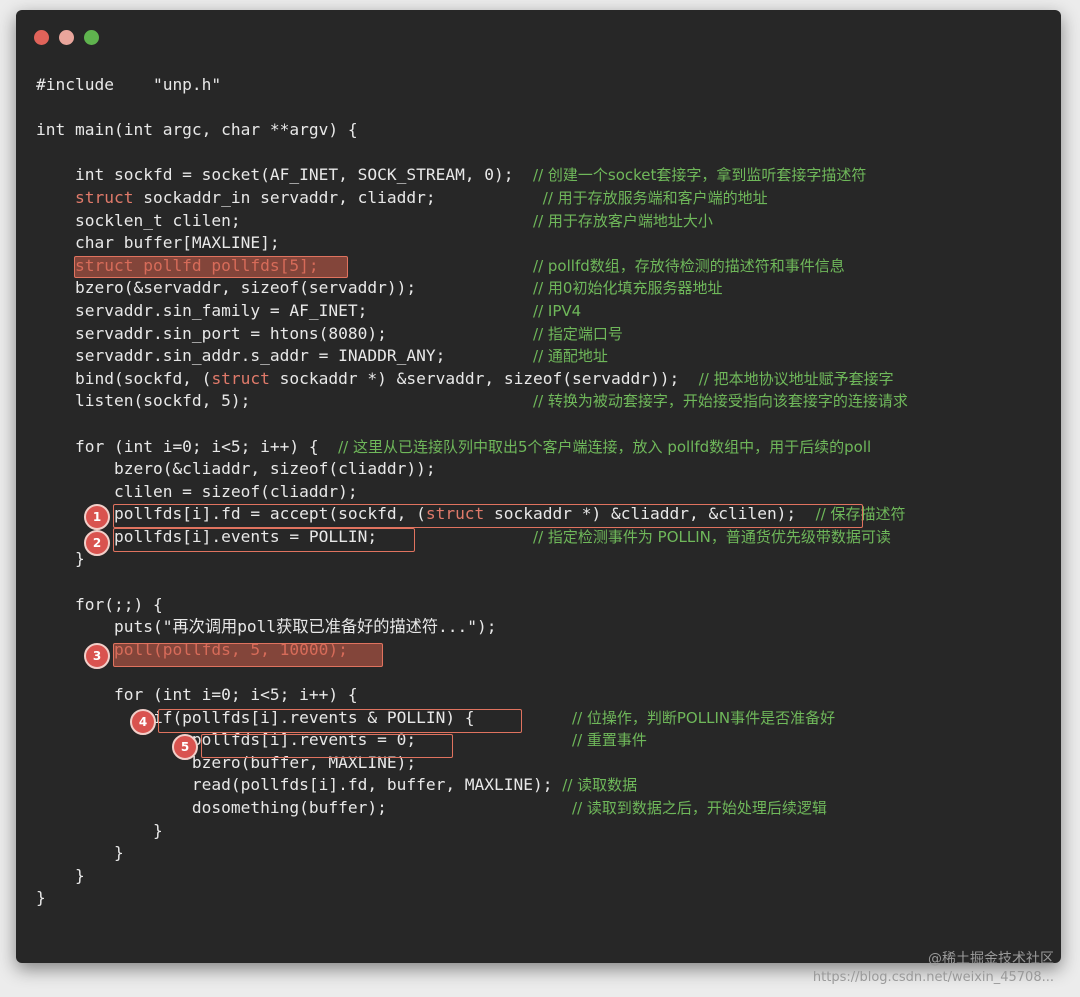  I want to click on code-comment: // 用于存放服务端和客户端的地址, so click(655, 197).